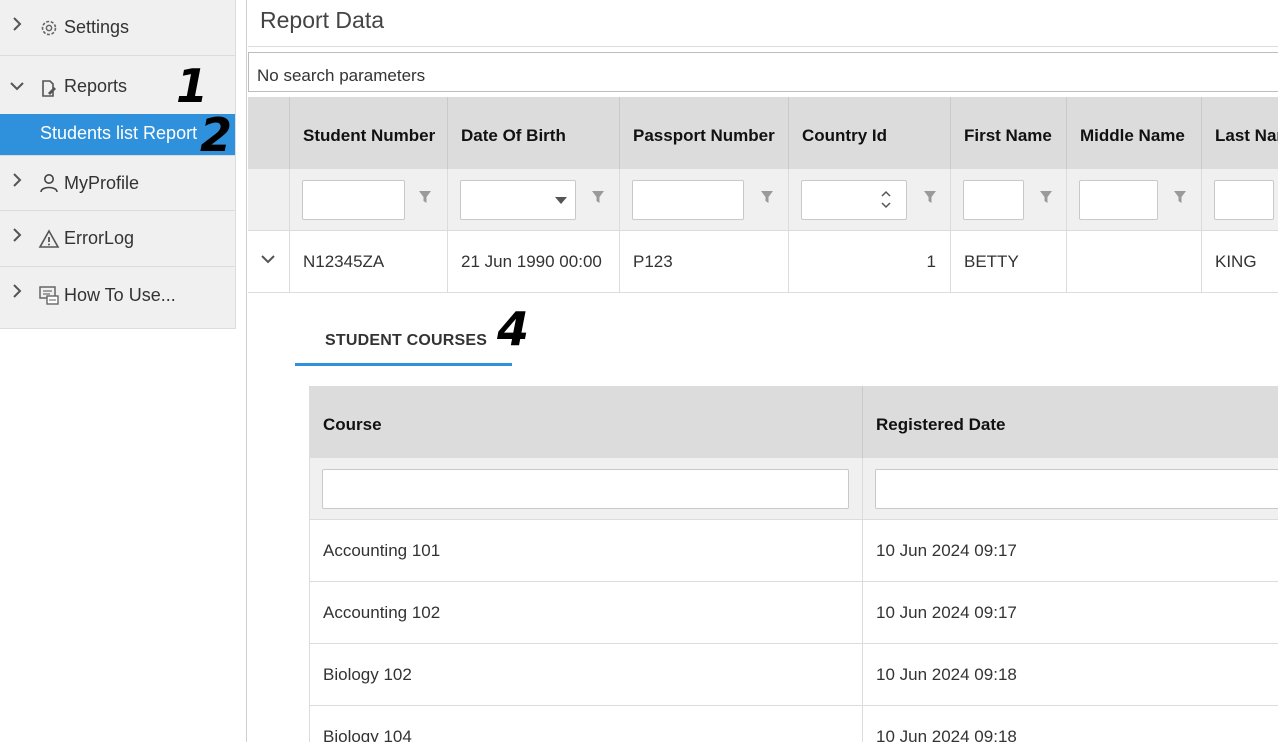  What do you see at coordinates (869, 133) in the screenshot?
I see `grid-header-country-id: Country Id` at bounding box center [869, 133].